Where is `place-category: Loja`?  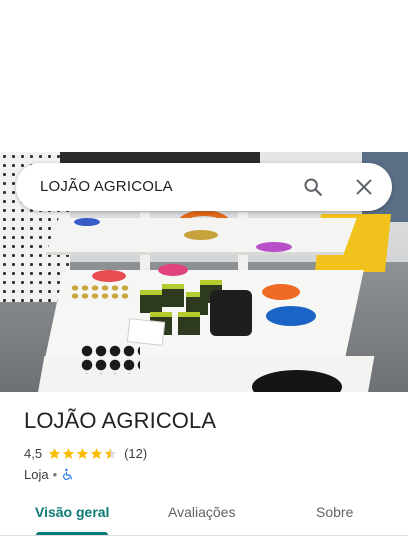
place-category: Loja is located at coordinates (36, 474).